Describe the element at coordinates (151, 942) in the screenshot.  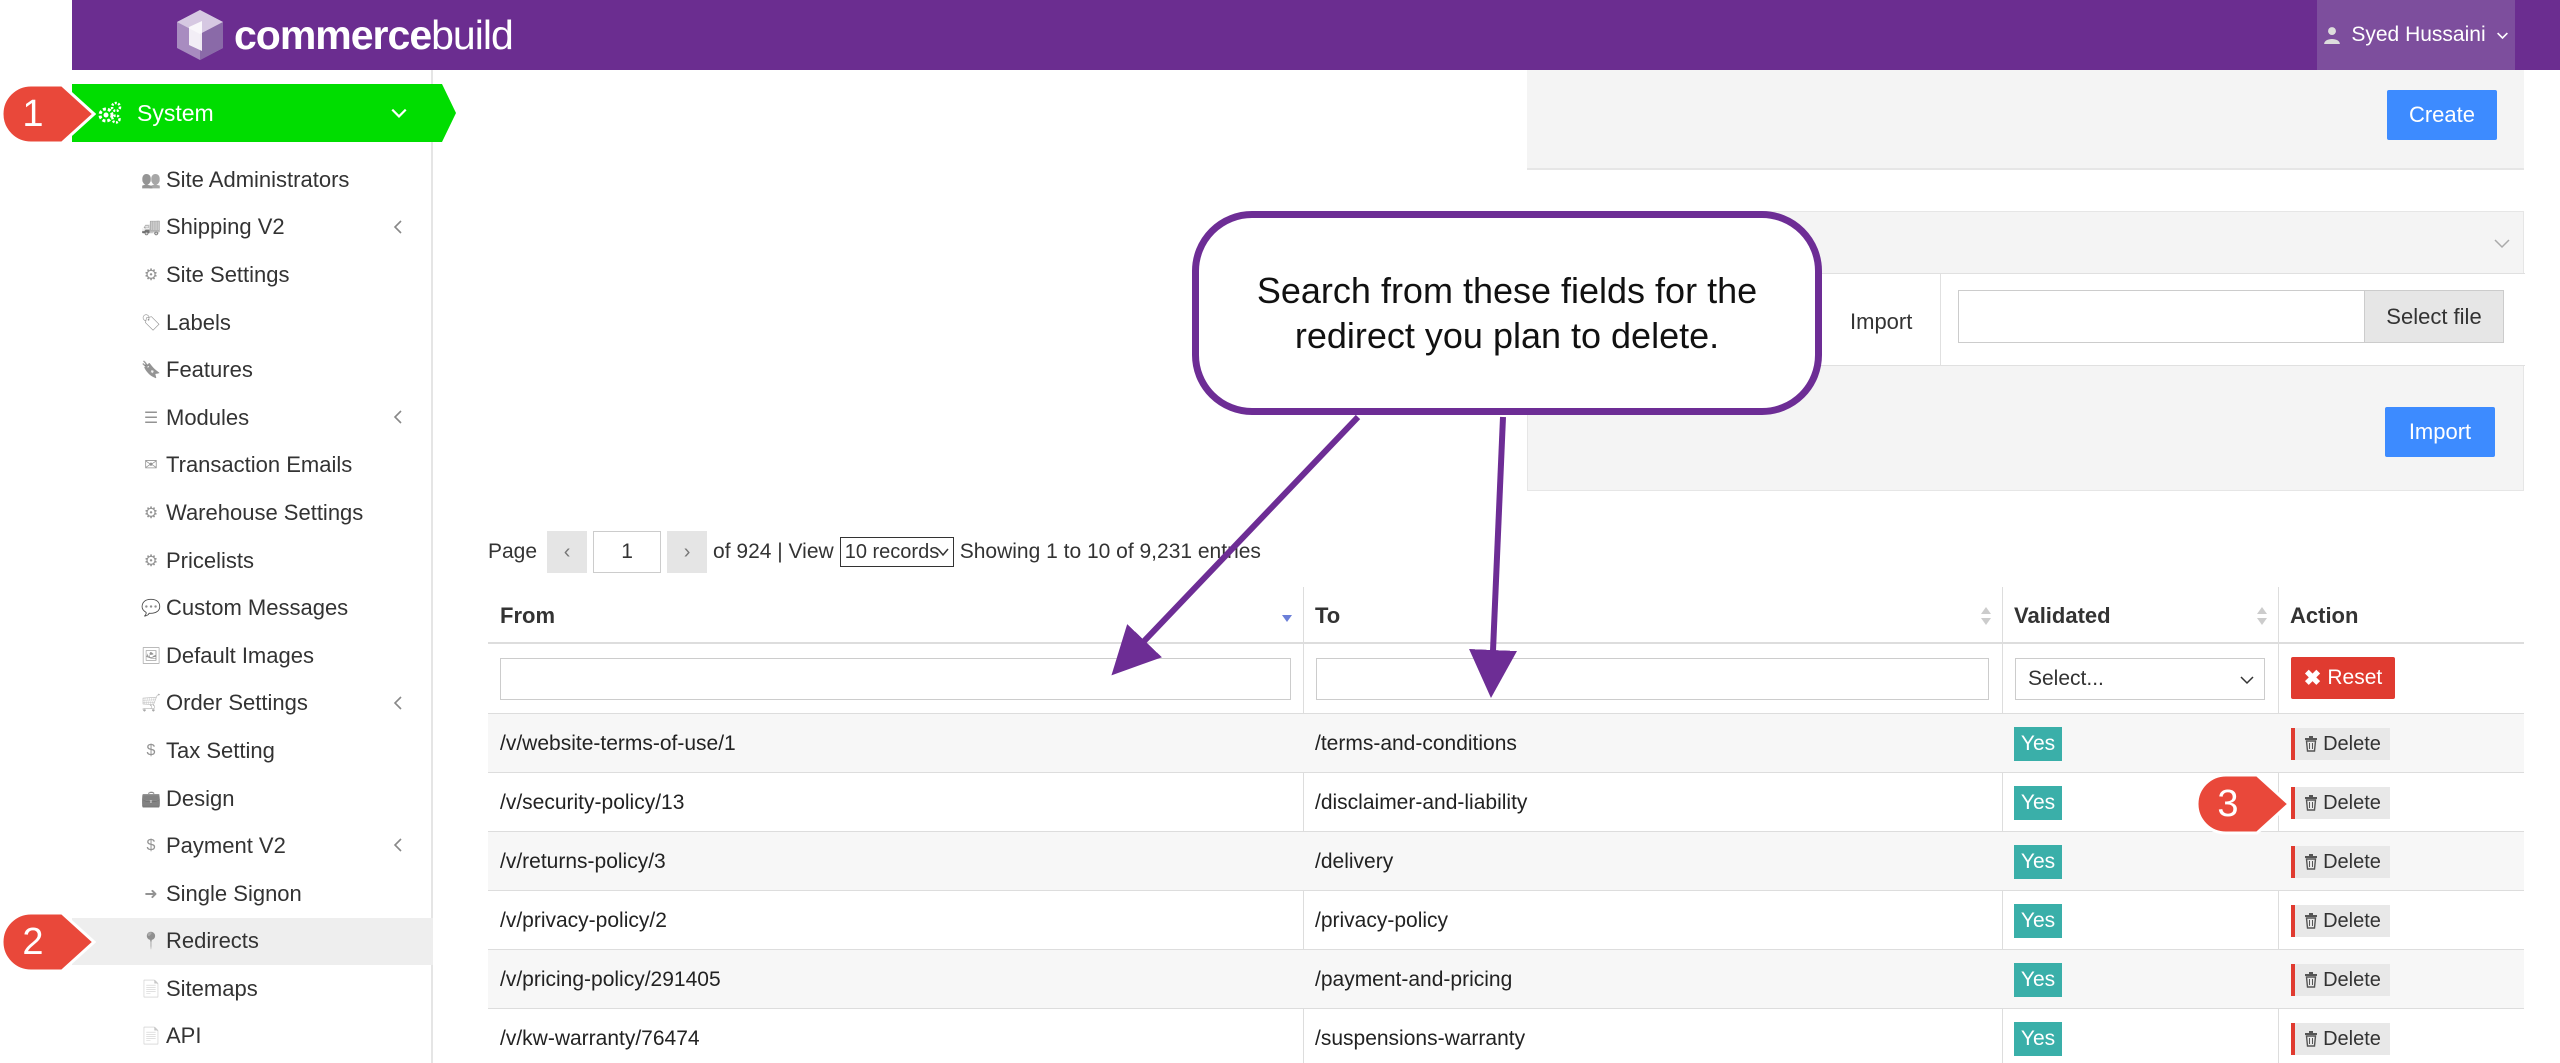
I see `map-marker-icon: 📍` at that location.